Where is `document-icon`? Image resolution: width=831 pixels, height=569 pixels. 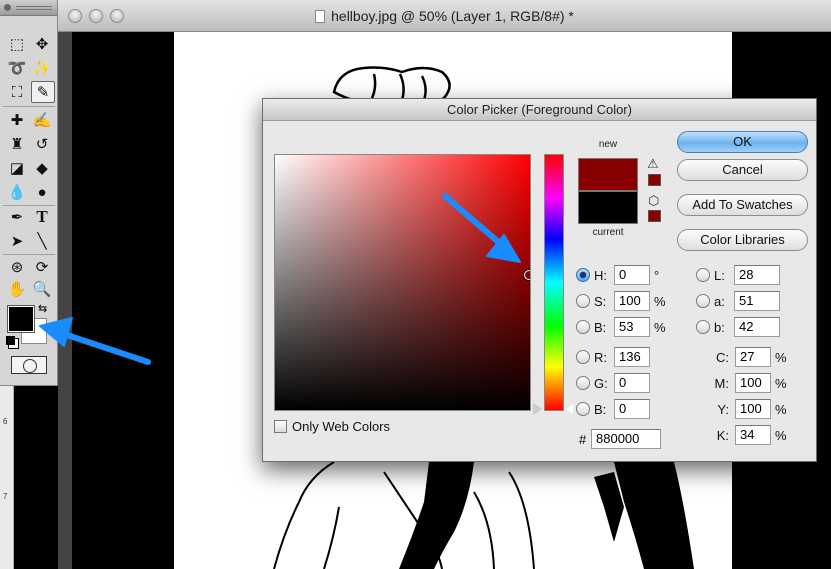
document-icon is located at coordinates (320, 16).